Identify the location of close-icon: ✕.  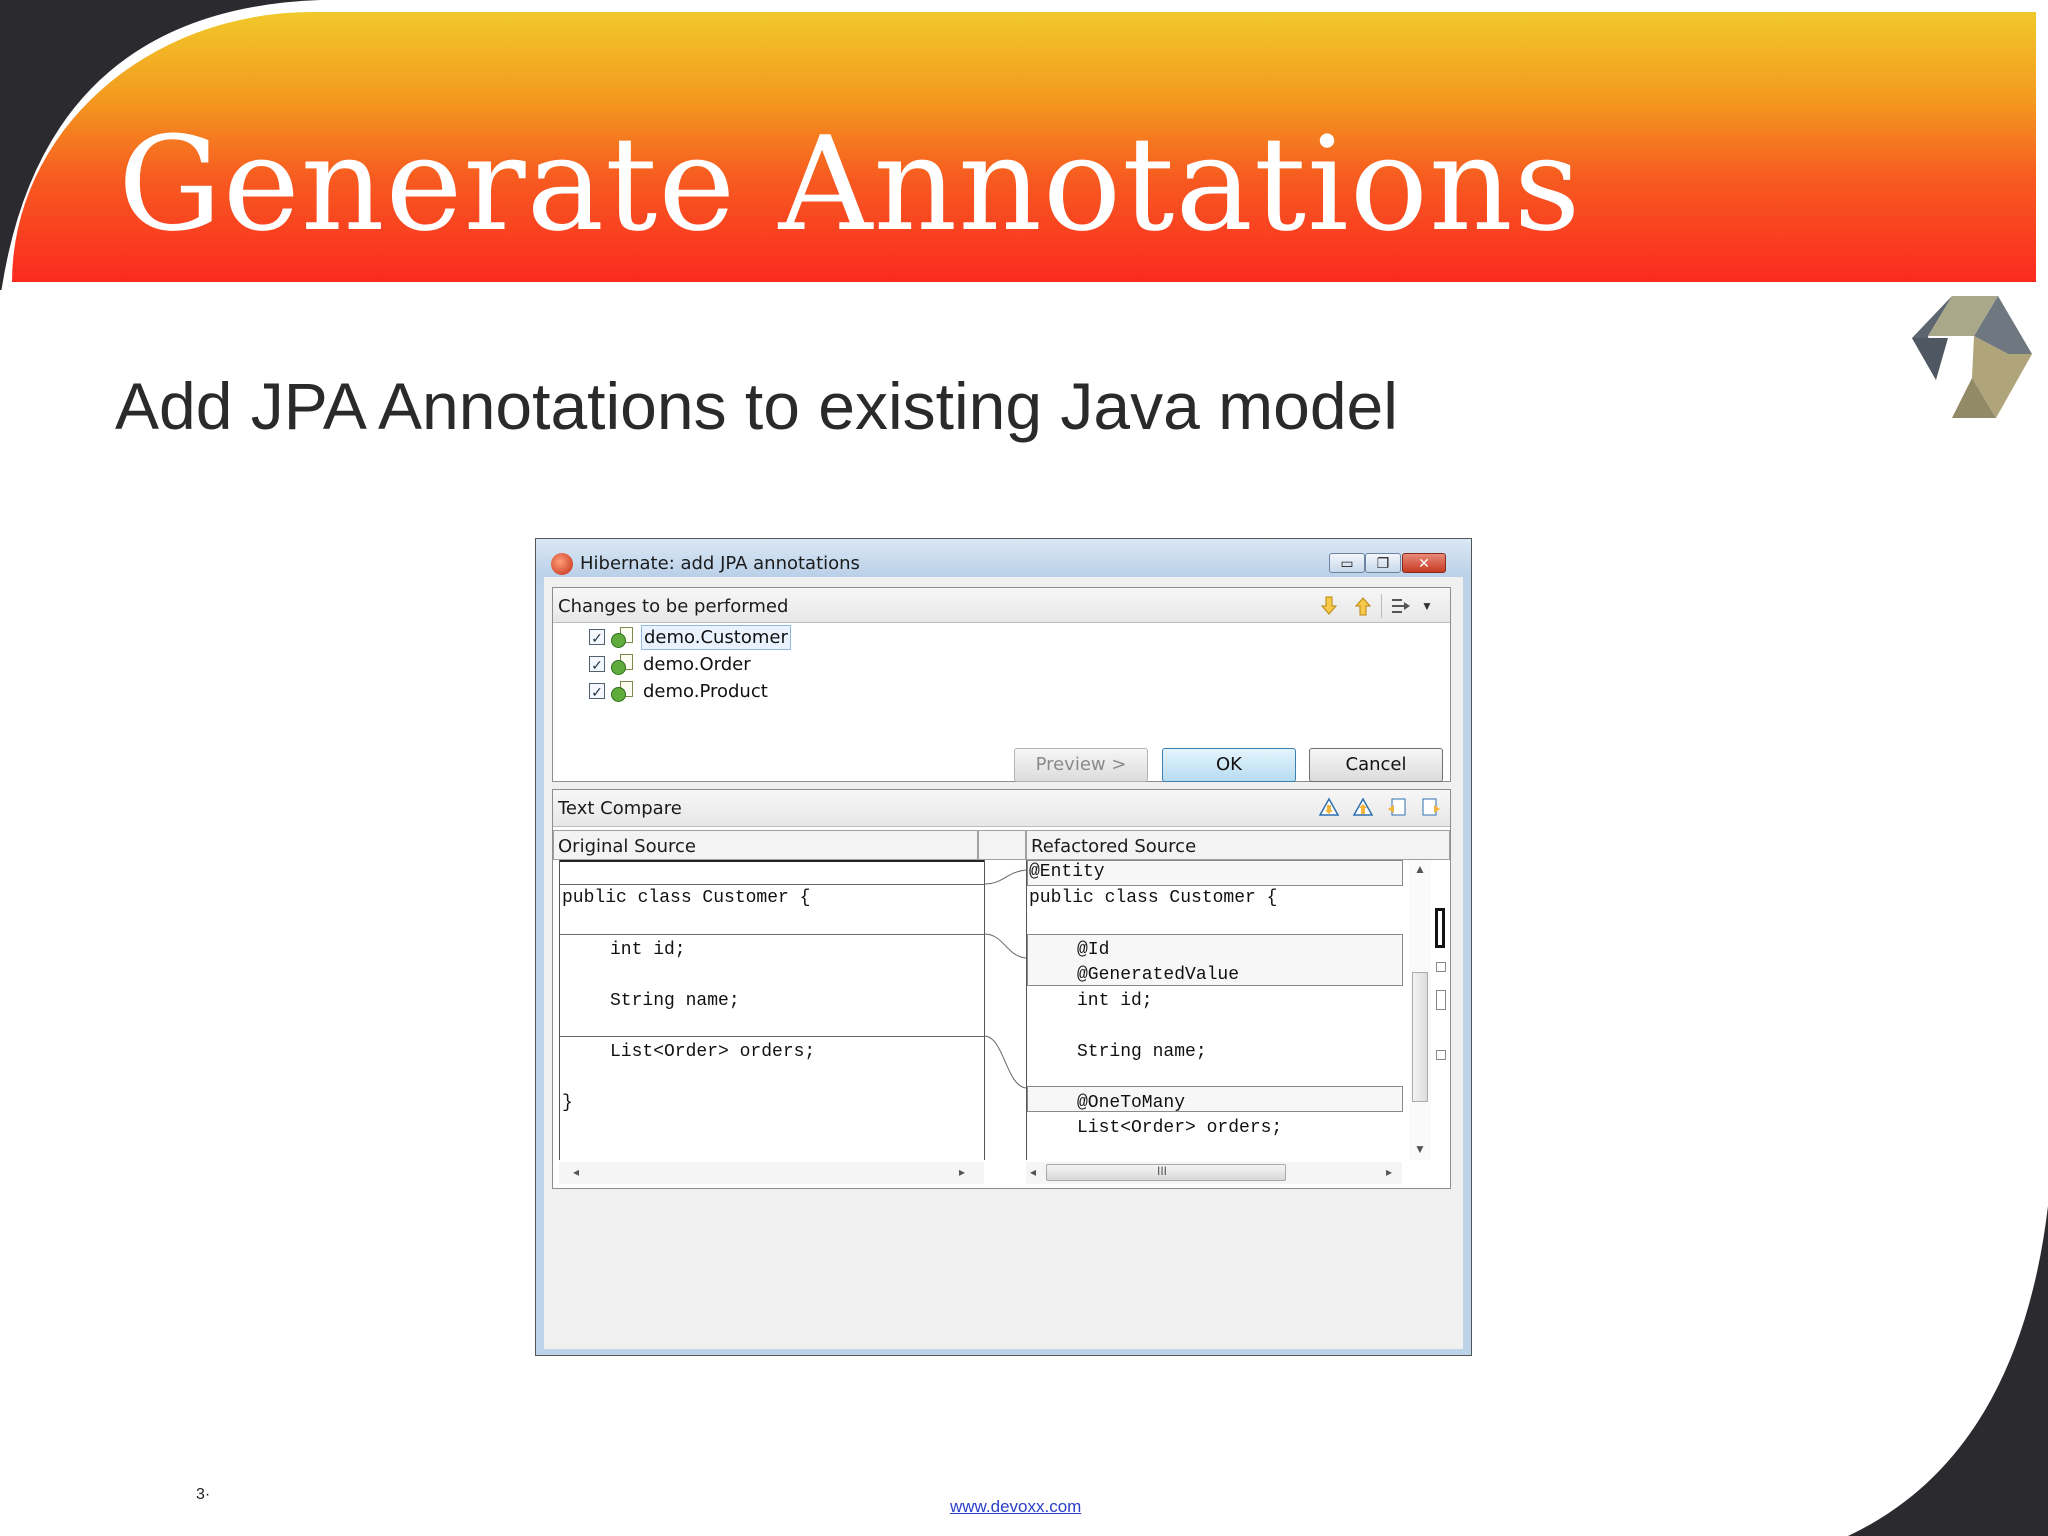
(1424, 563).